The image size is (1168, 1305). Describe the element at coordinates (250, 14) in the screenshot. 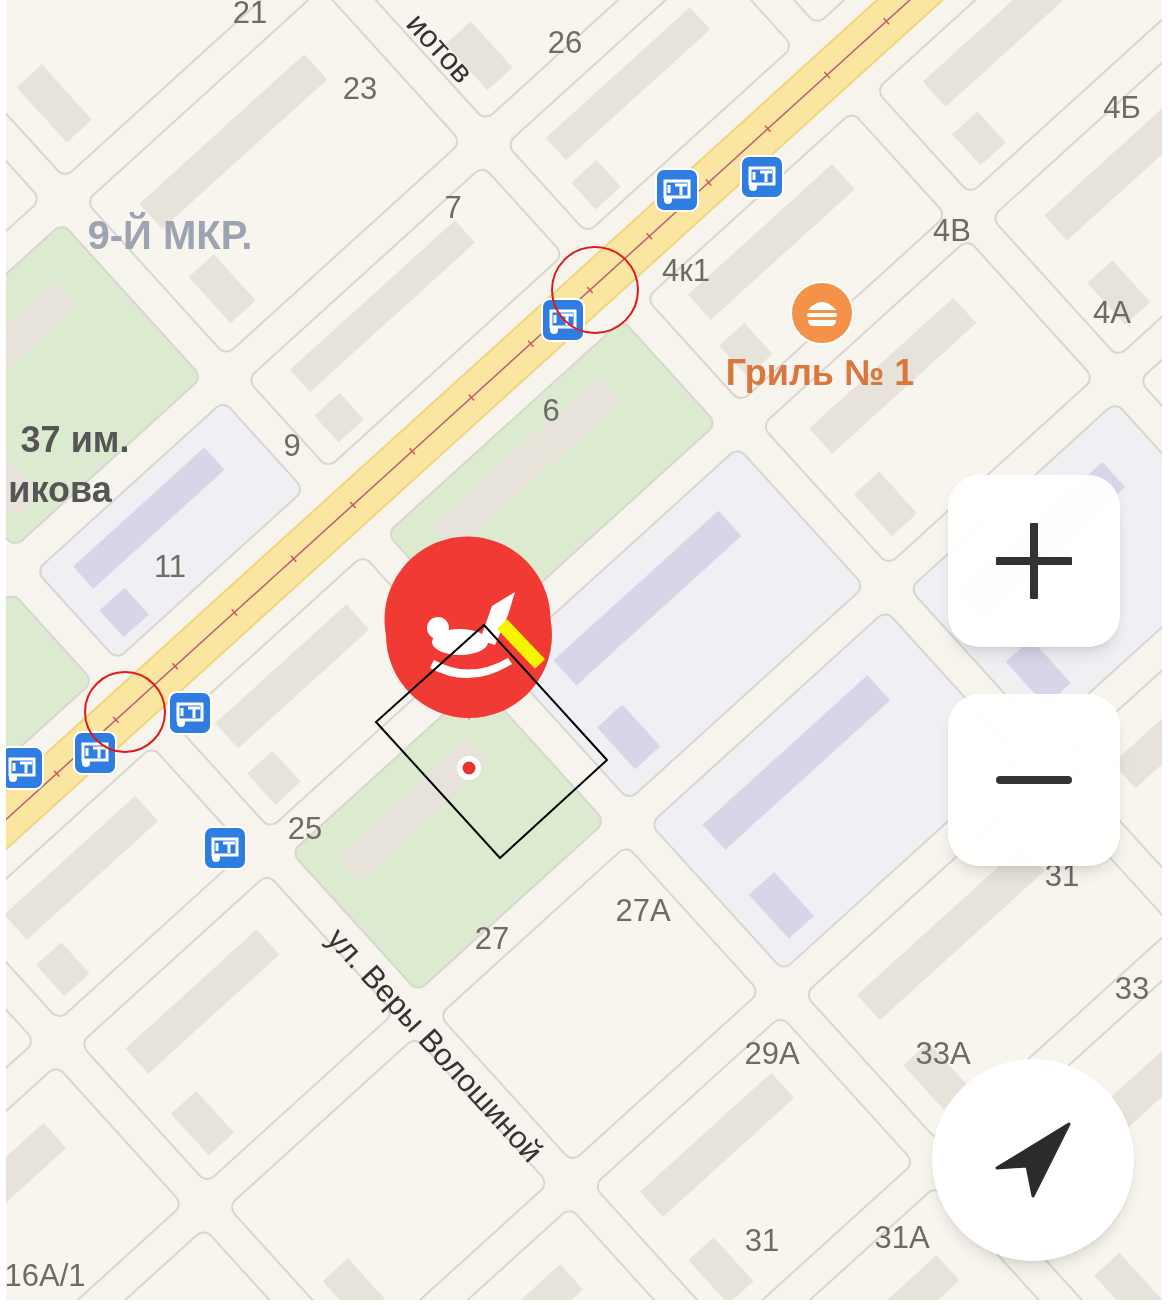

I see `house-number: 21` at that location.